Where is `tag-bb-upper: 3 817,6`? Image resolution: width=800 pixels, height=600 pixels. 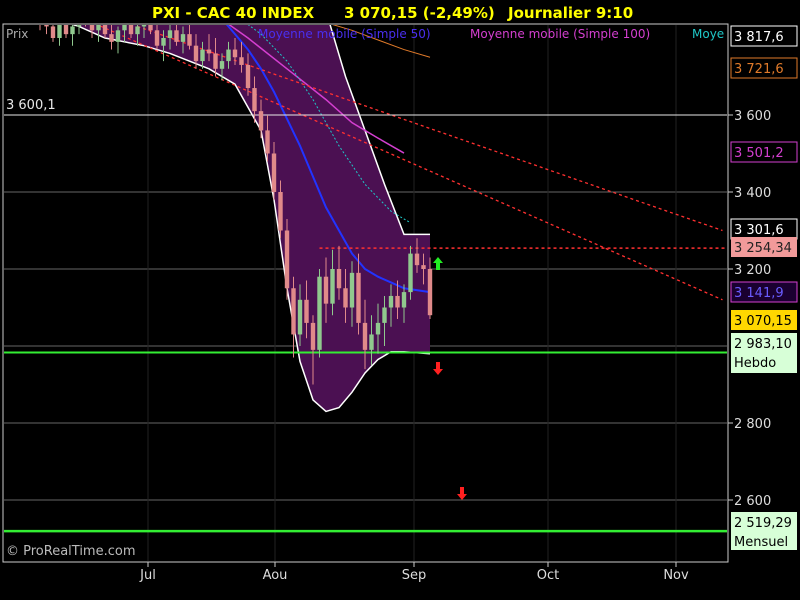
tag-bb-upper: 3 817,6 is located at coordinates (759, 37).